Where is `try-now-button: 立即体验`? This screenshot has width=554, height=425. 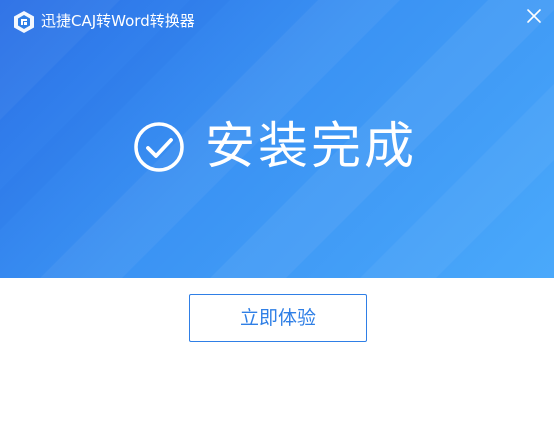 try-now-button: 立即体验 is located at coordinates (278, 318).